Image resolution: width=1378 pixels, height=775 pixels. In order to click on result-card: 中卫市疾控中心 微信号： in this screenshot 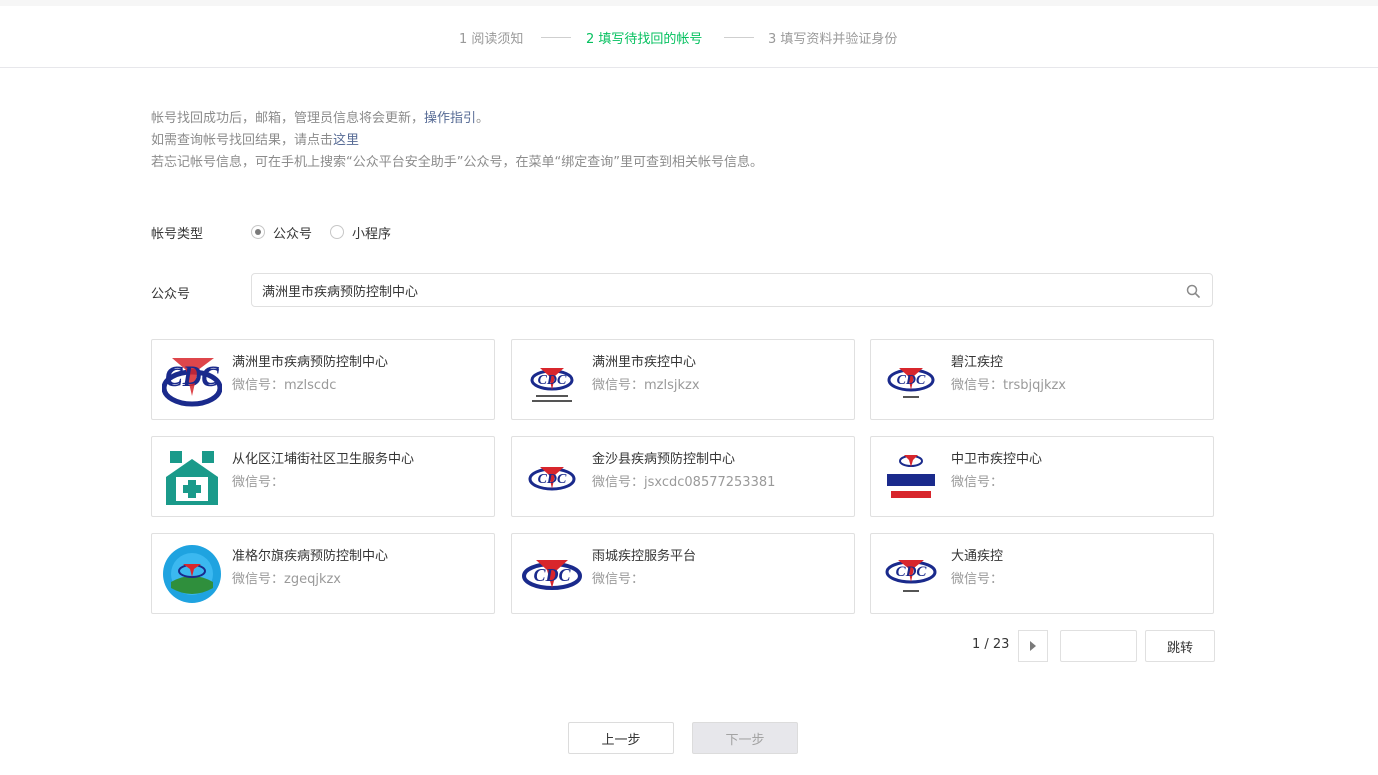, I will do `click(1042, 476)`.